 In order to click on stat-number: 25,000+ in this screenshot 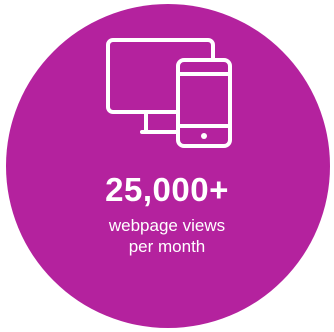, I will do `click(167, 189)`.